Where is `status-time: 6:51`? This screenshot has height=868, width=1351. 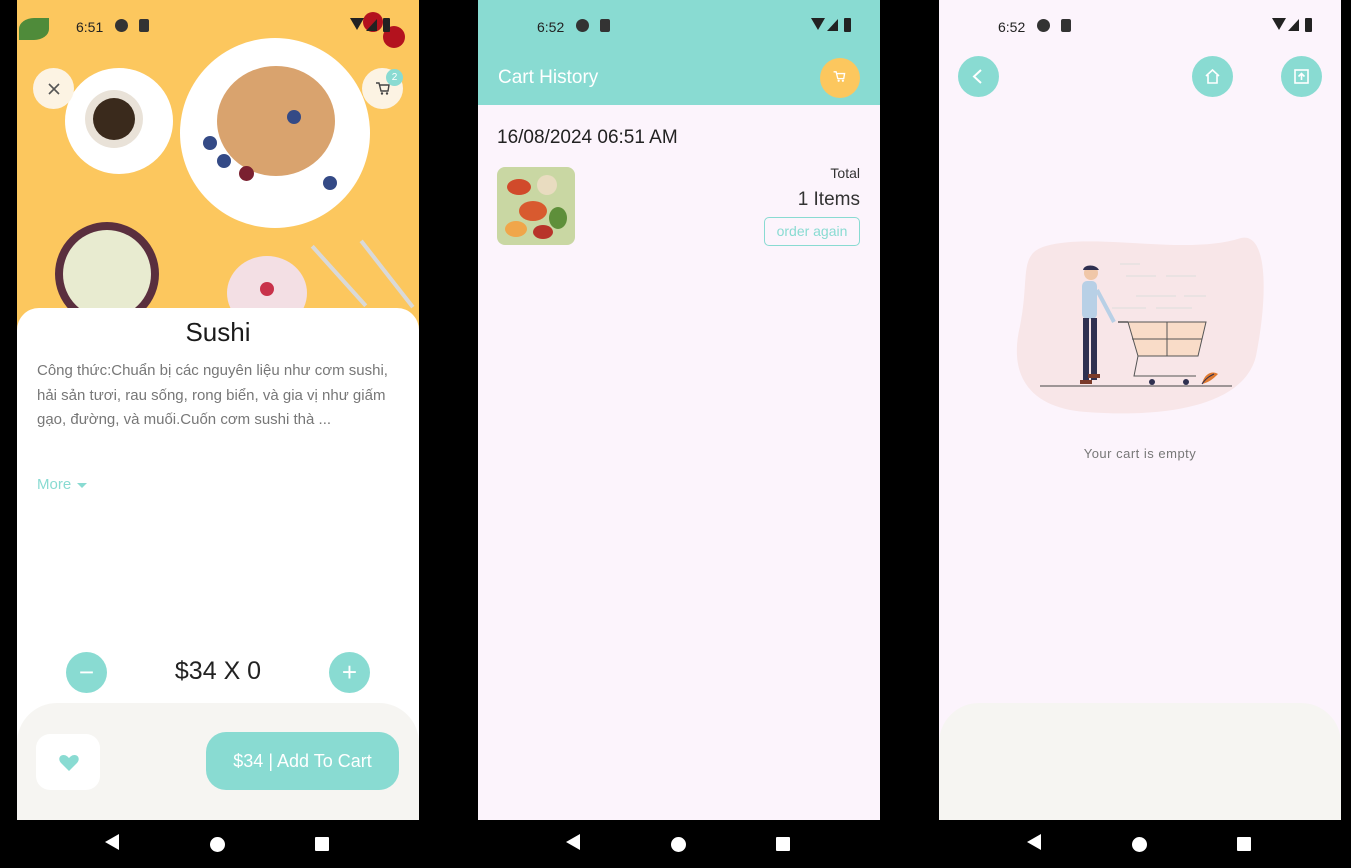 status-time: 6:51 is located at coordinates (90, 27).